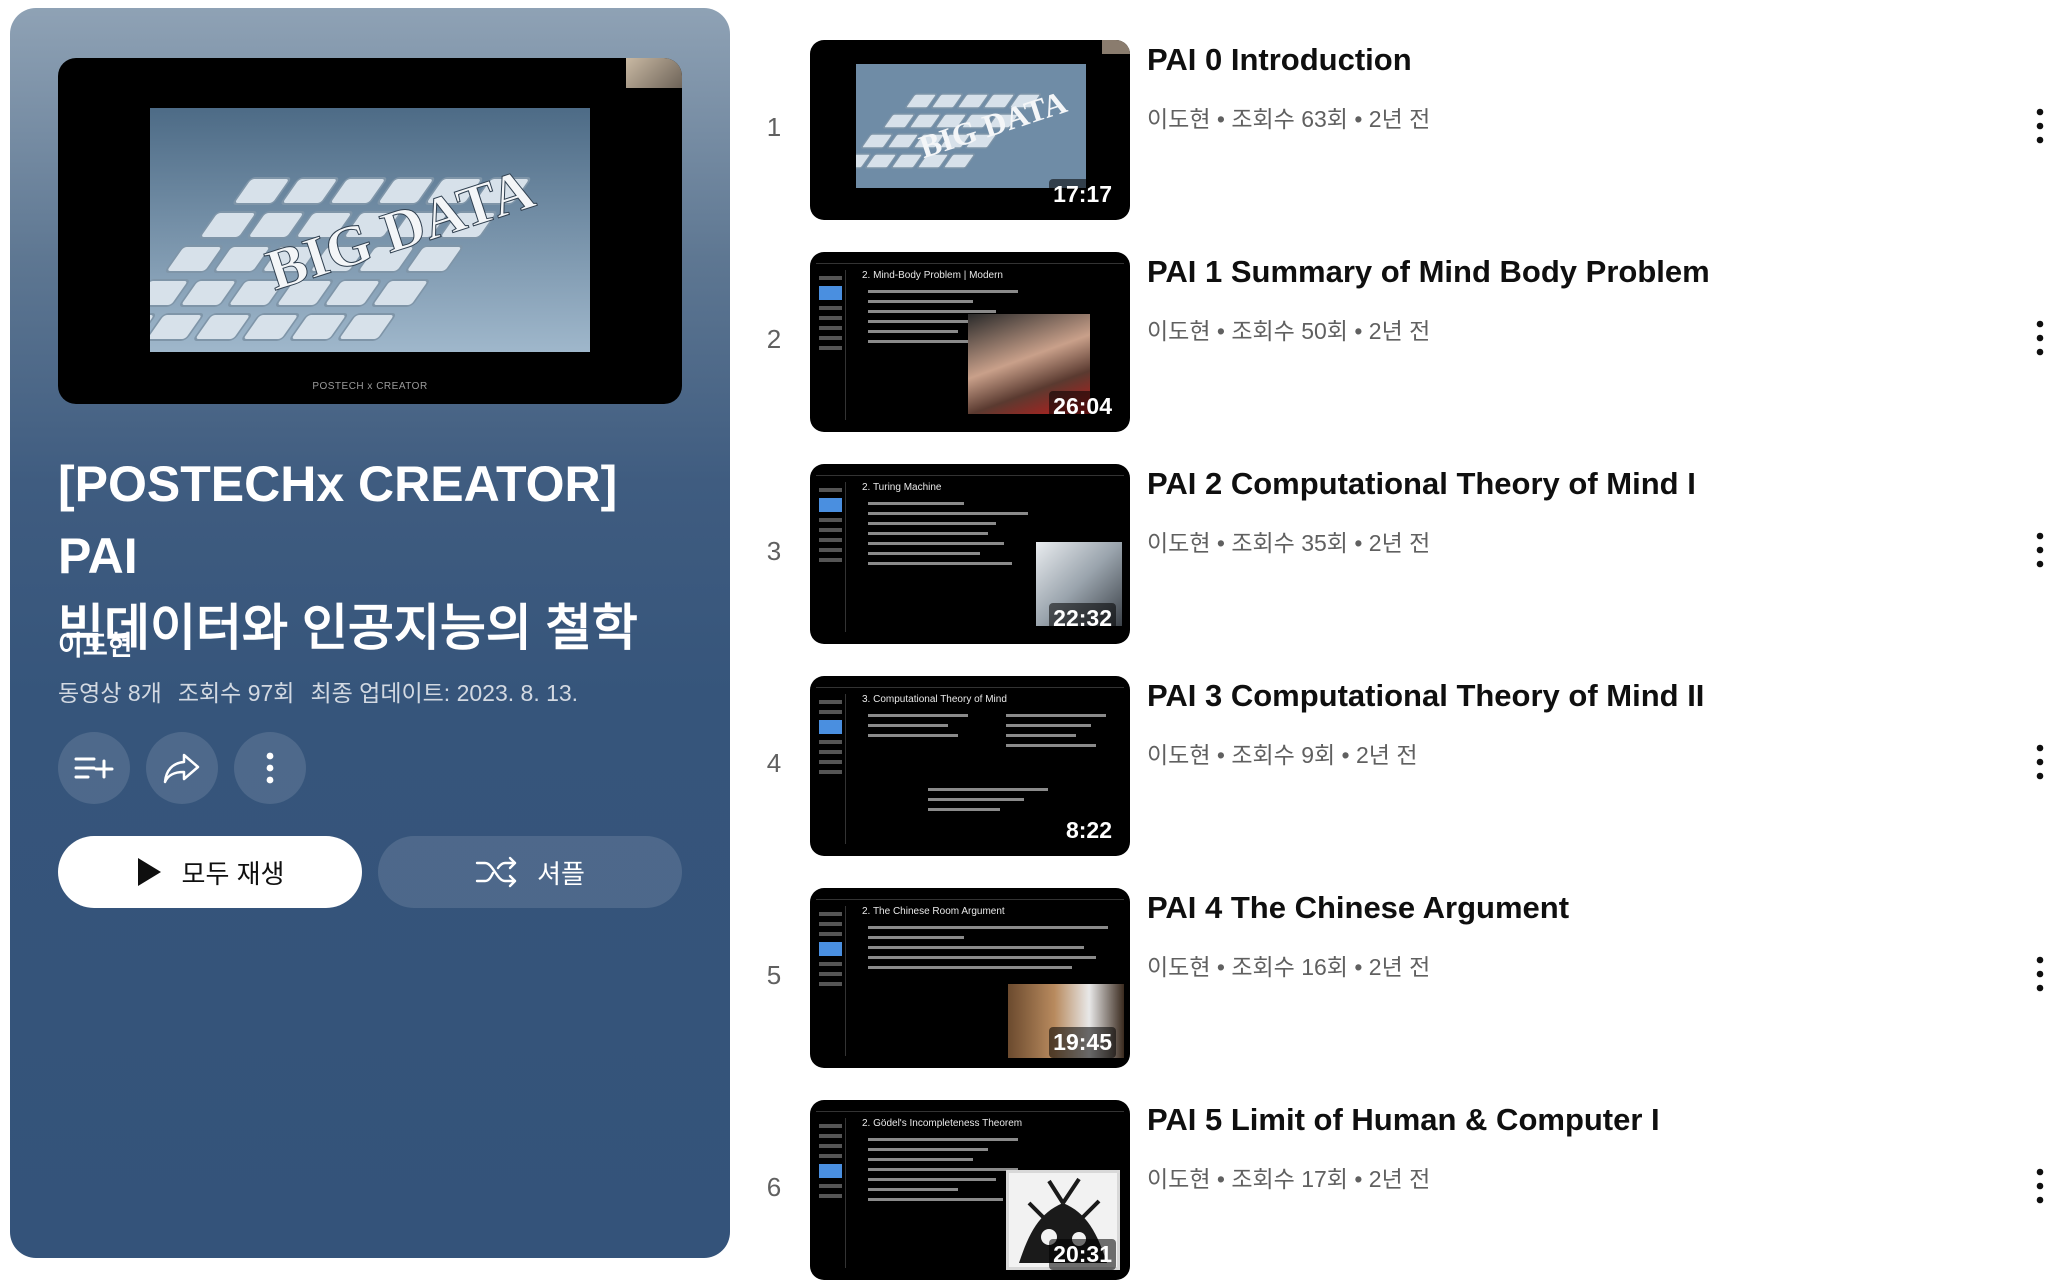 The height and width of the screenshot is (1288, 2068). I want to click on shuffle-button: 셔플, so click(530, 872).